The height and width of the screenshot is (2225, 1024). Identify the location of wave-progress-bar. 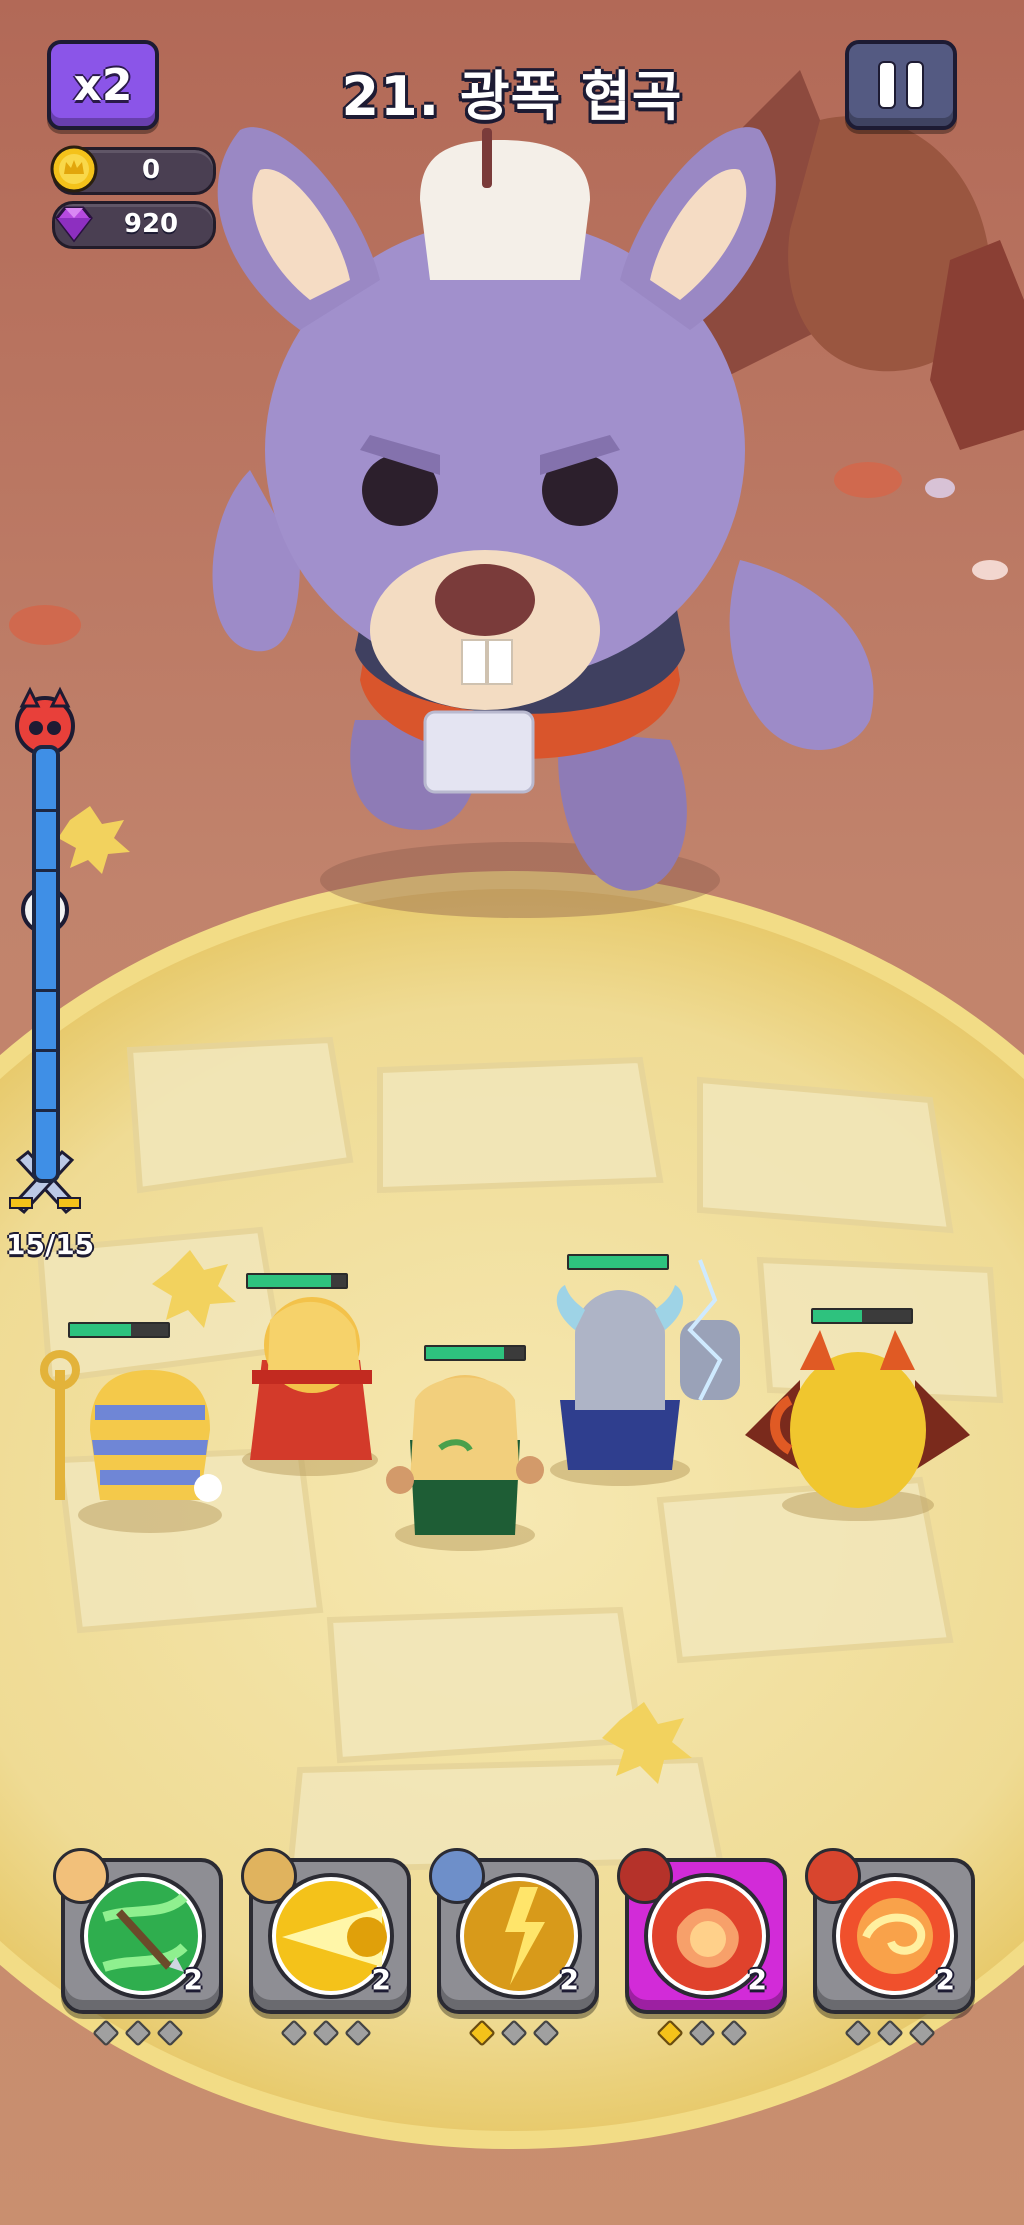
(46, 964).